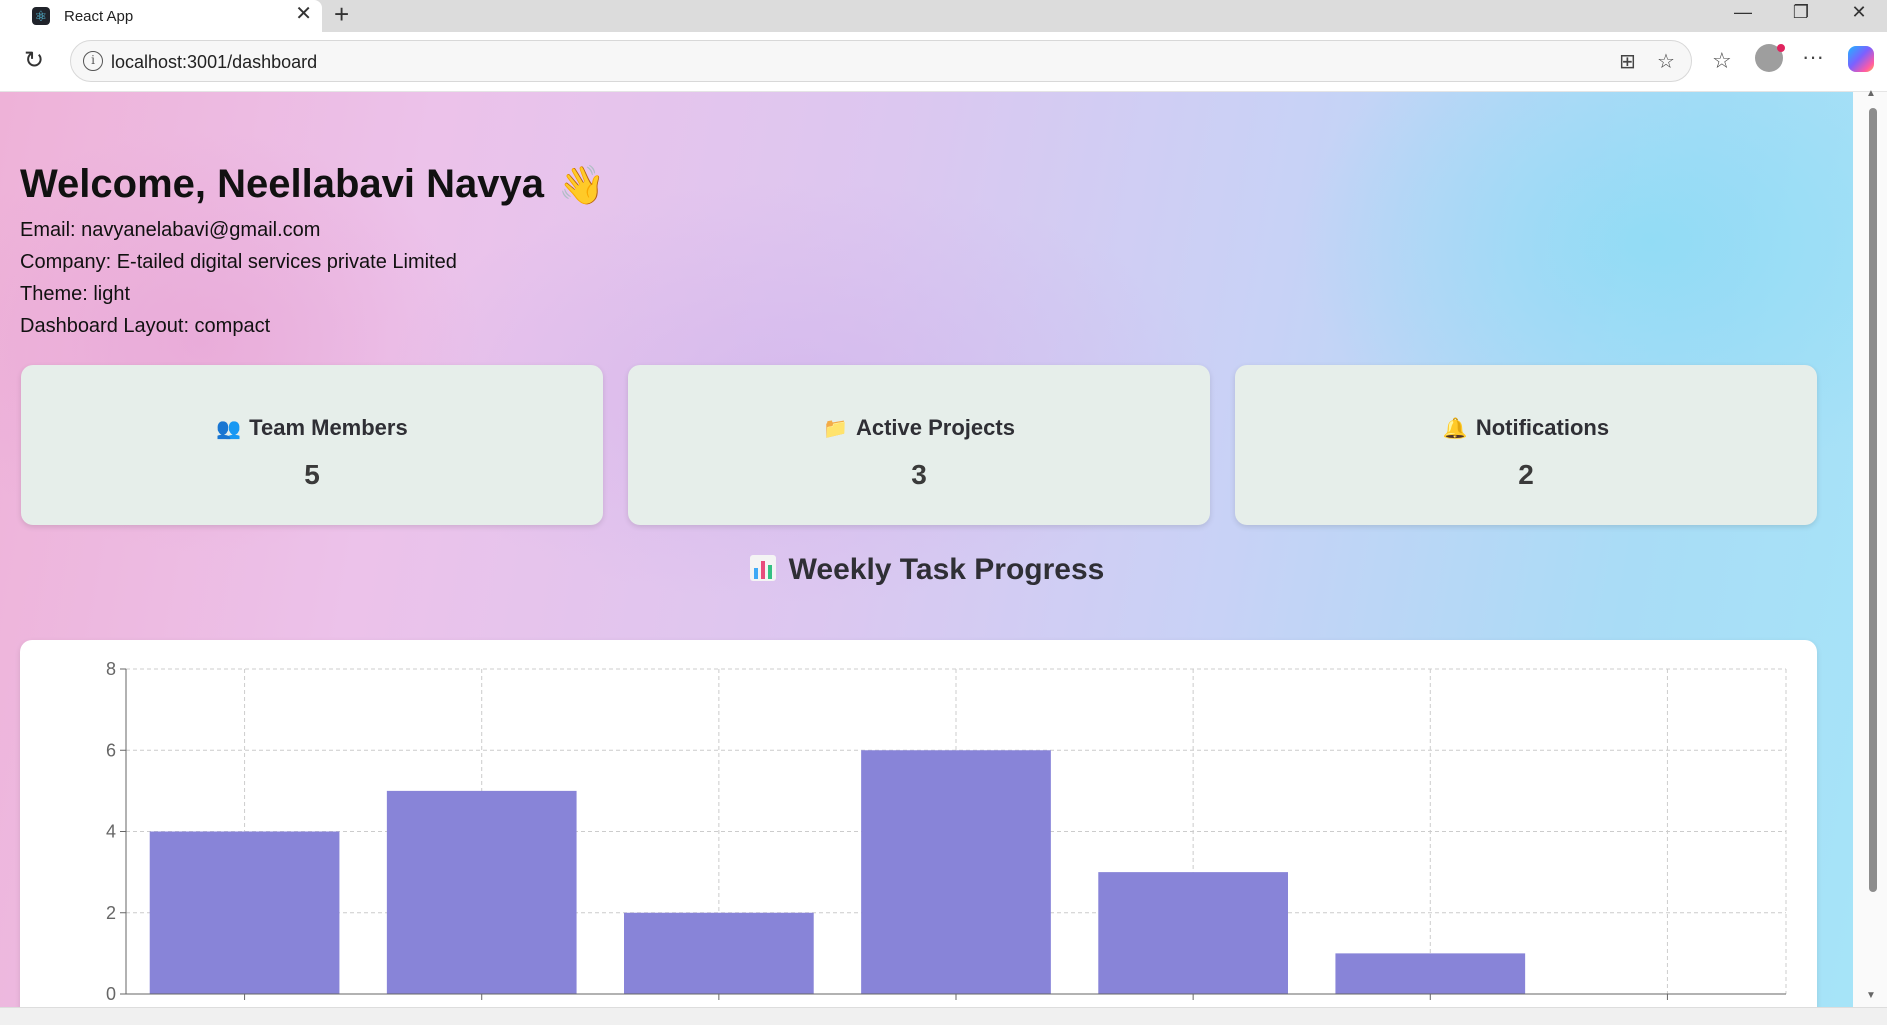 This screenshot has height=1025, width=1887. What do you see at coordinates (1861, 59) in the screenshot?
I see `copilot-icon` at bounding box center [1861, 59].